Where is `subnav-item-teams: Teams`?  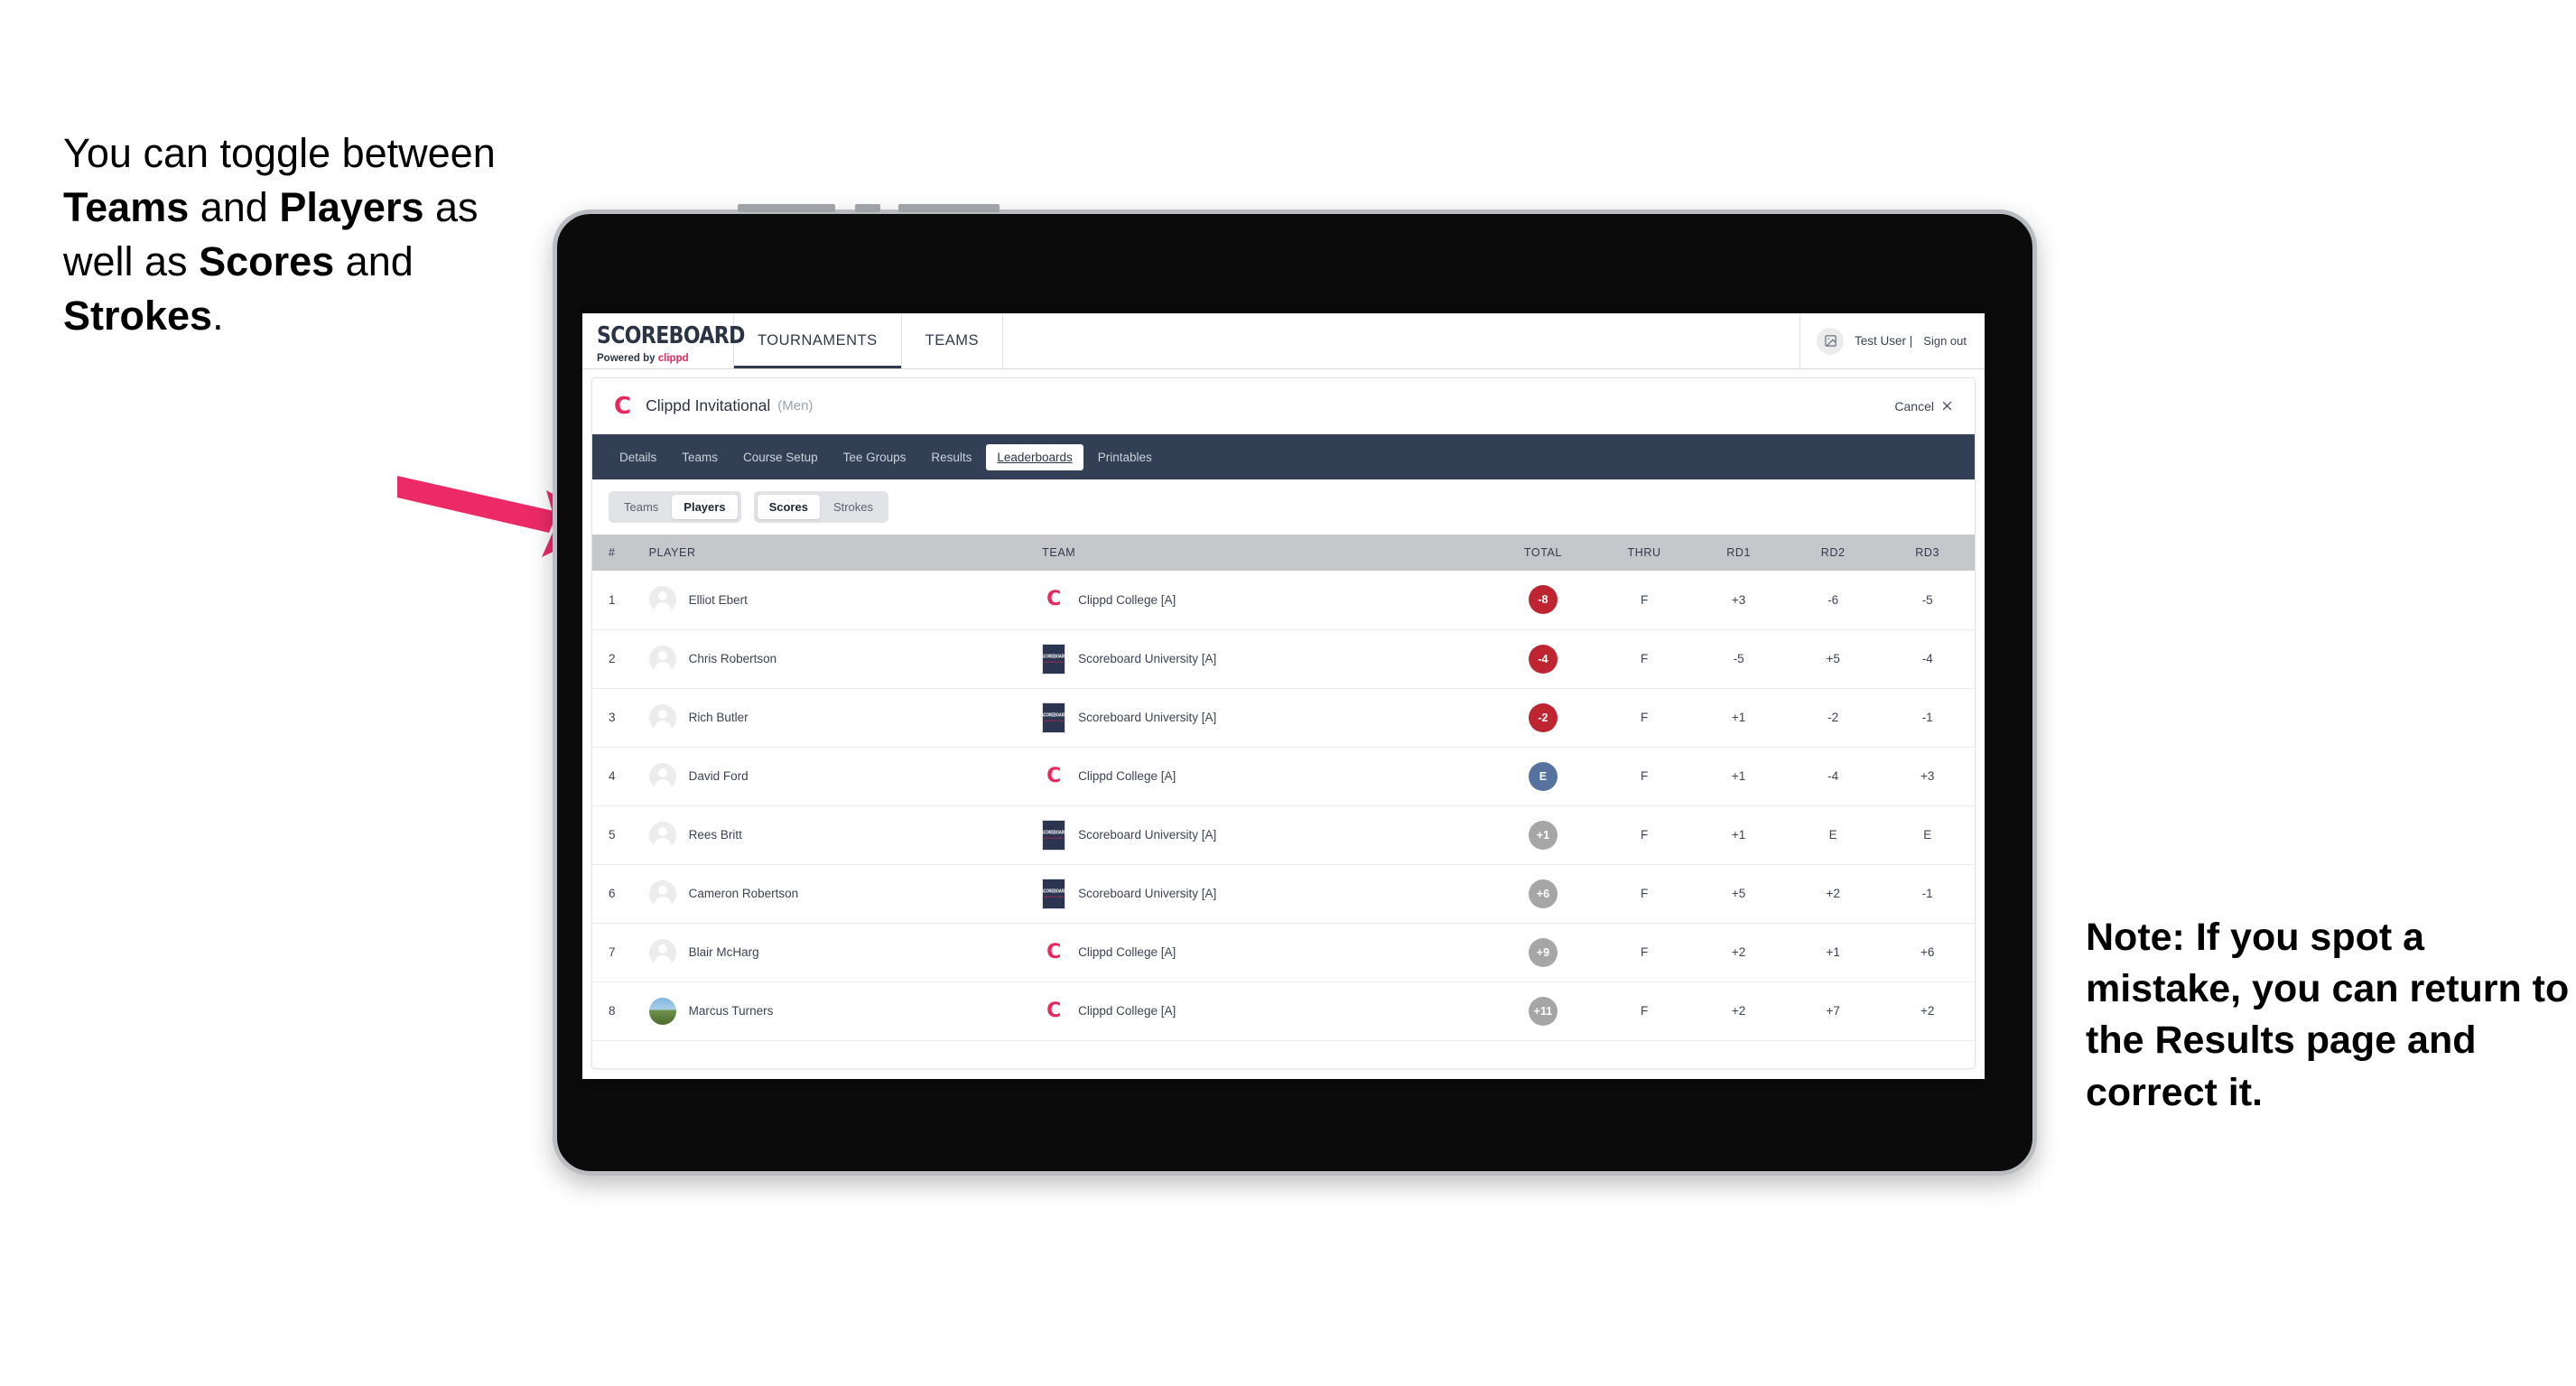
subnav-item-teams: Teams is located at coordinates (700, 457).